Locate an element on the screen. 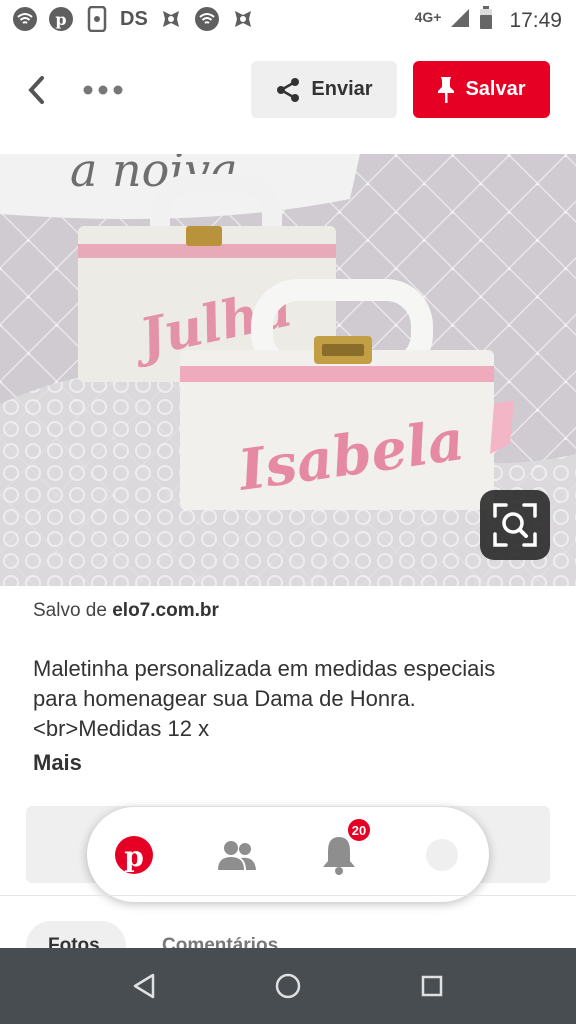 This screenshot has height=1024, width=576. back-button is located at coordinates (36, 90).